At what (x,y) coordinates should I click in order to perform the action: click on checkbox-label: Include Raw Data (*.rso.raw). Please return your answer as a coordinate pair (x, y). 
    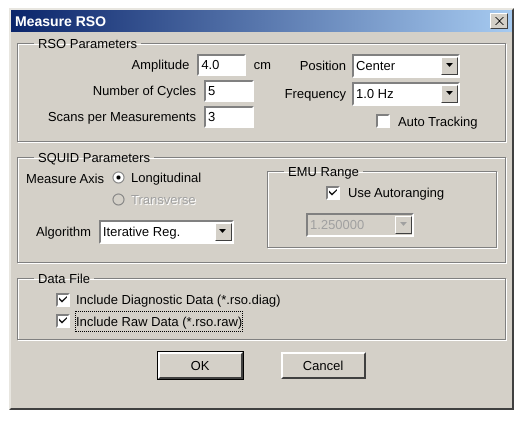
    Looking at the image, I should click on (159, 321).